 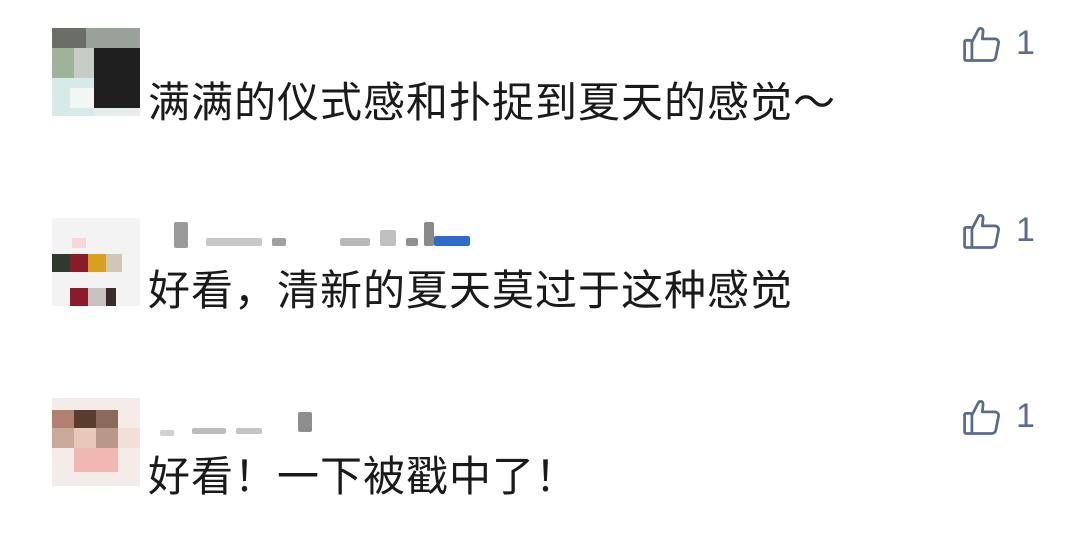 What do you see at coordinates (1025, 416) in the screenshot?
I see `like-count: 1` at bounding box center [1025, 416].